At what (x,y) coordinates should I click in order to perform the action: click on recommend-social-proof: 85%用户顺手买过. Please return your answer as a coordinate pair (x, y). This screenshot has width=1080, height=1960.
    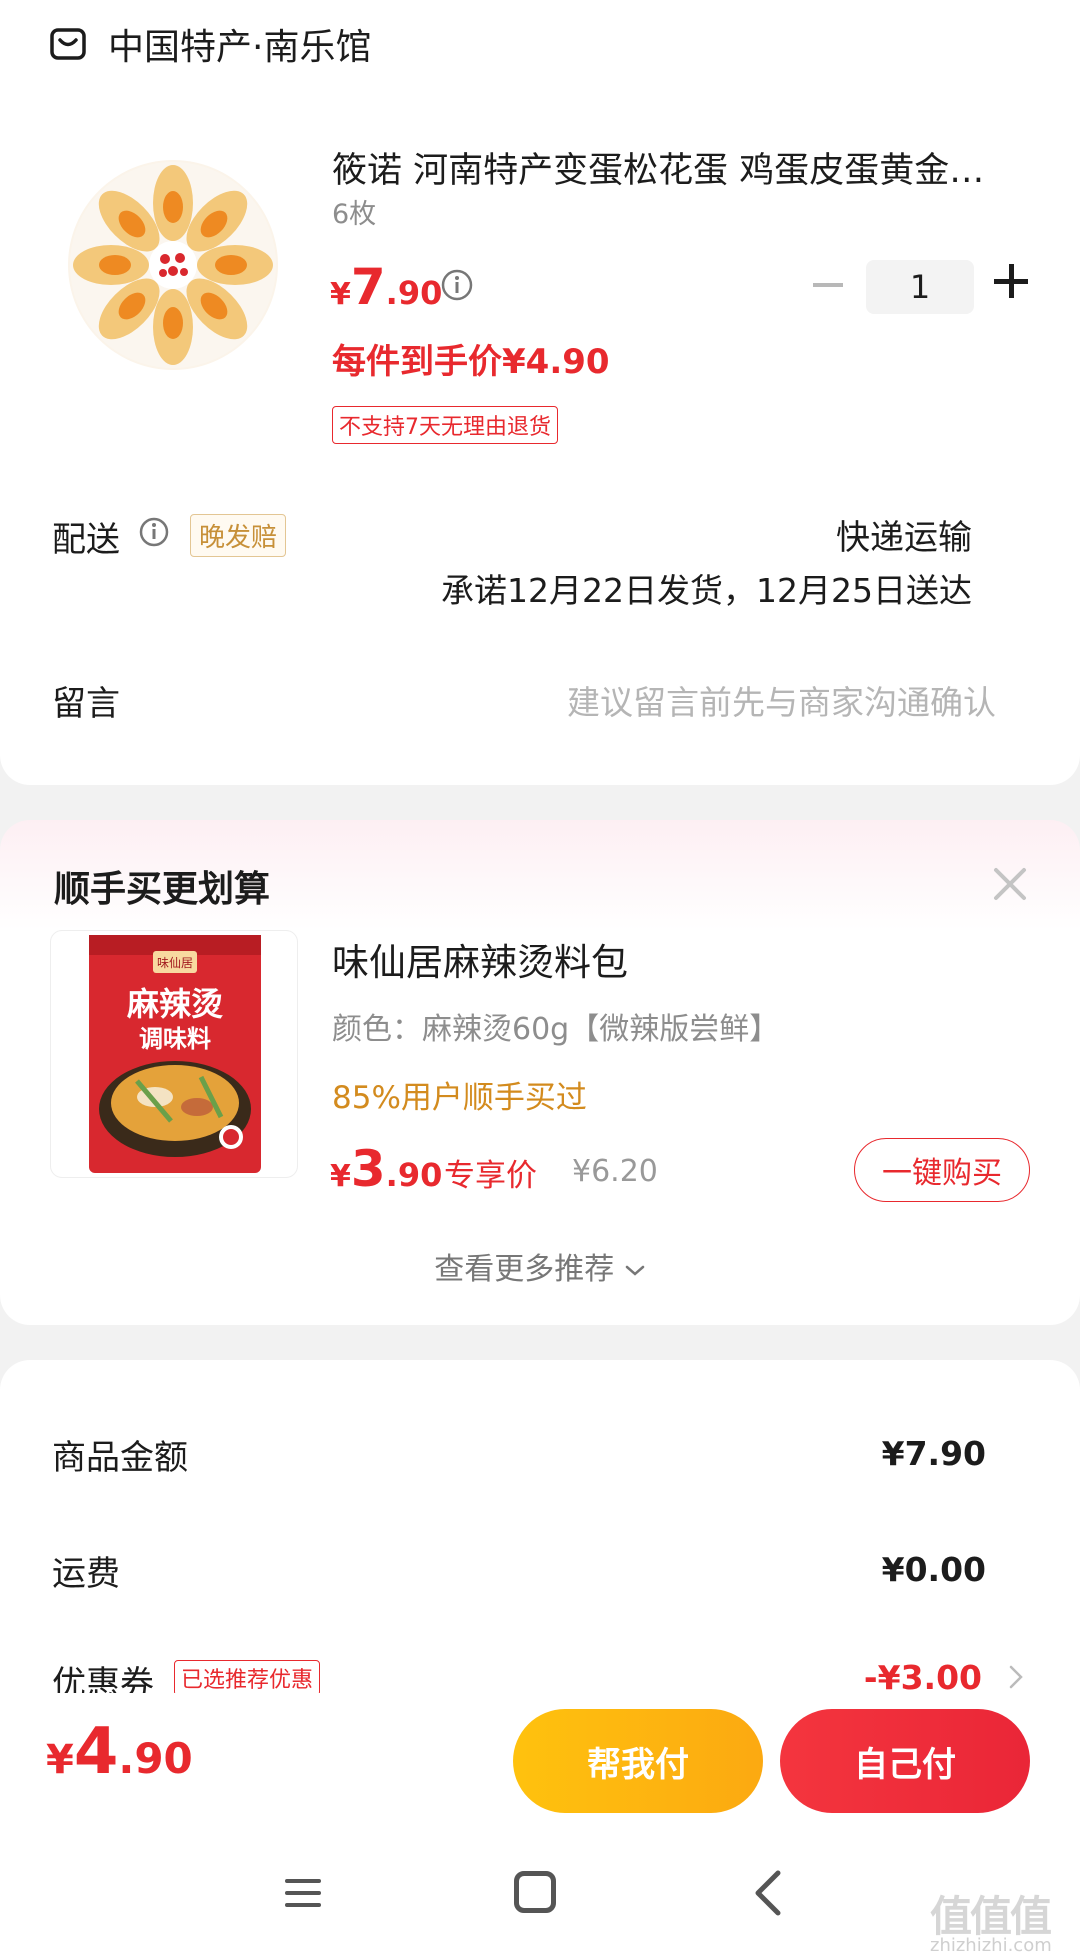
    Looking at the image, I should click on (459, 1098).